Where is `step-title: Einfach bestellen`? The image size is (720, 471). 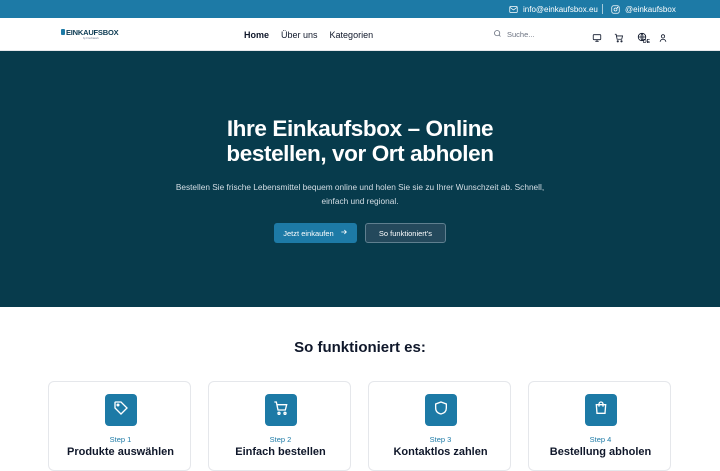 step-title: Einfach bestellen is located at coordinates (280, 452).